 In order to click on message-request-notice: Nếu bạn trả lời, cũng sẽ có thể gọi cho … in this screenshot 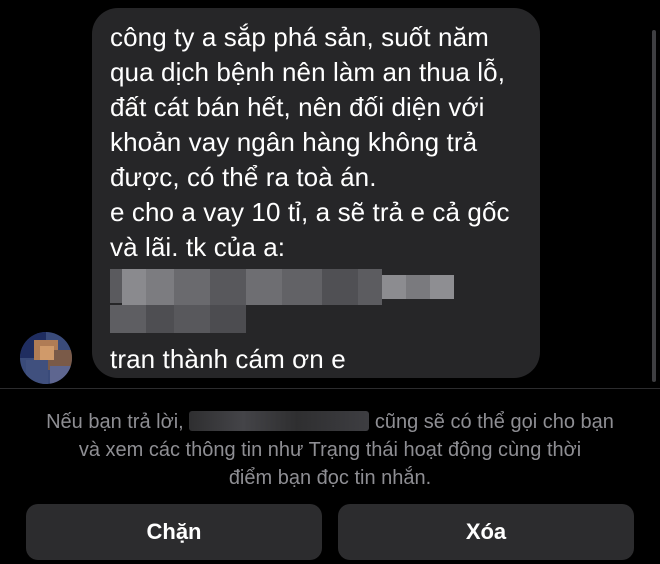, I will do `click(330, 450)`.